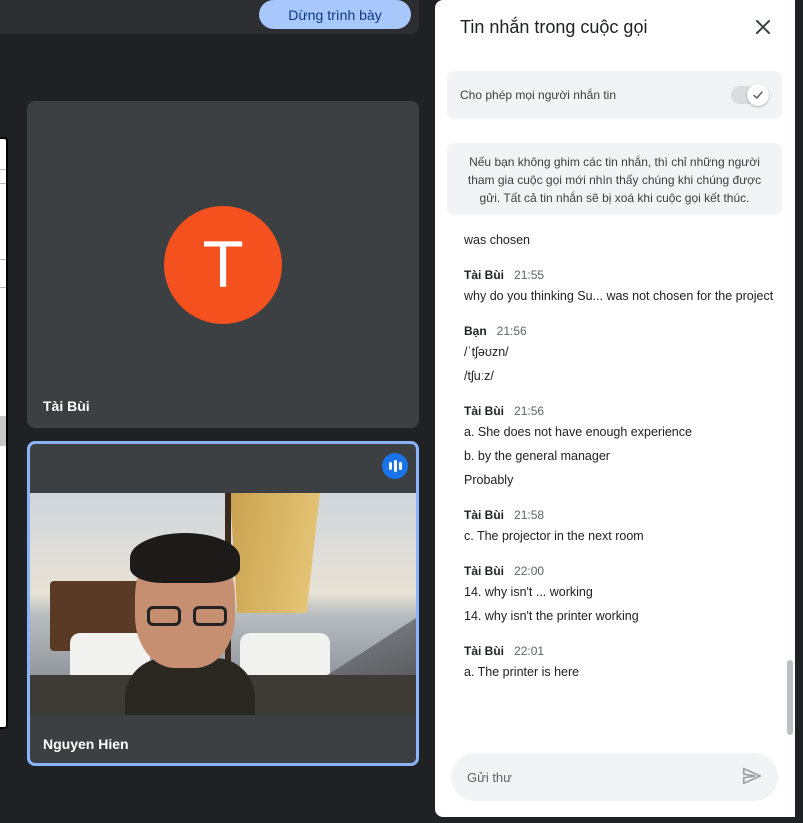 The height and width of the screenshot is (823, 803). I want to click on stop-presenting-button: Dừng trình bày, so click(335, 14).